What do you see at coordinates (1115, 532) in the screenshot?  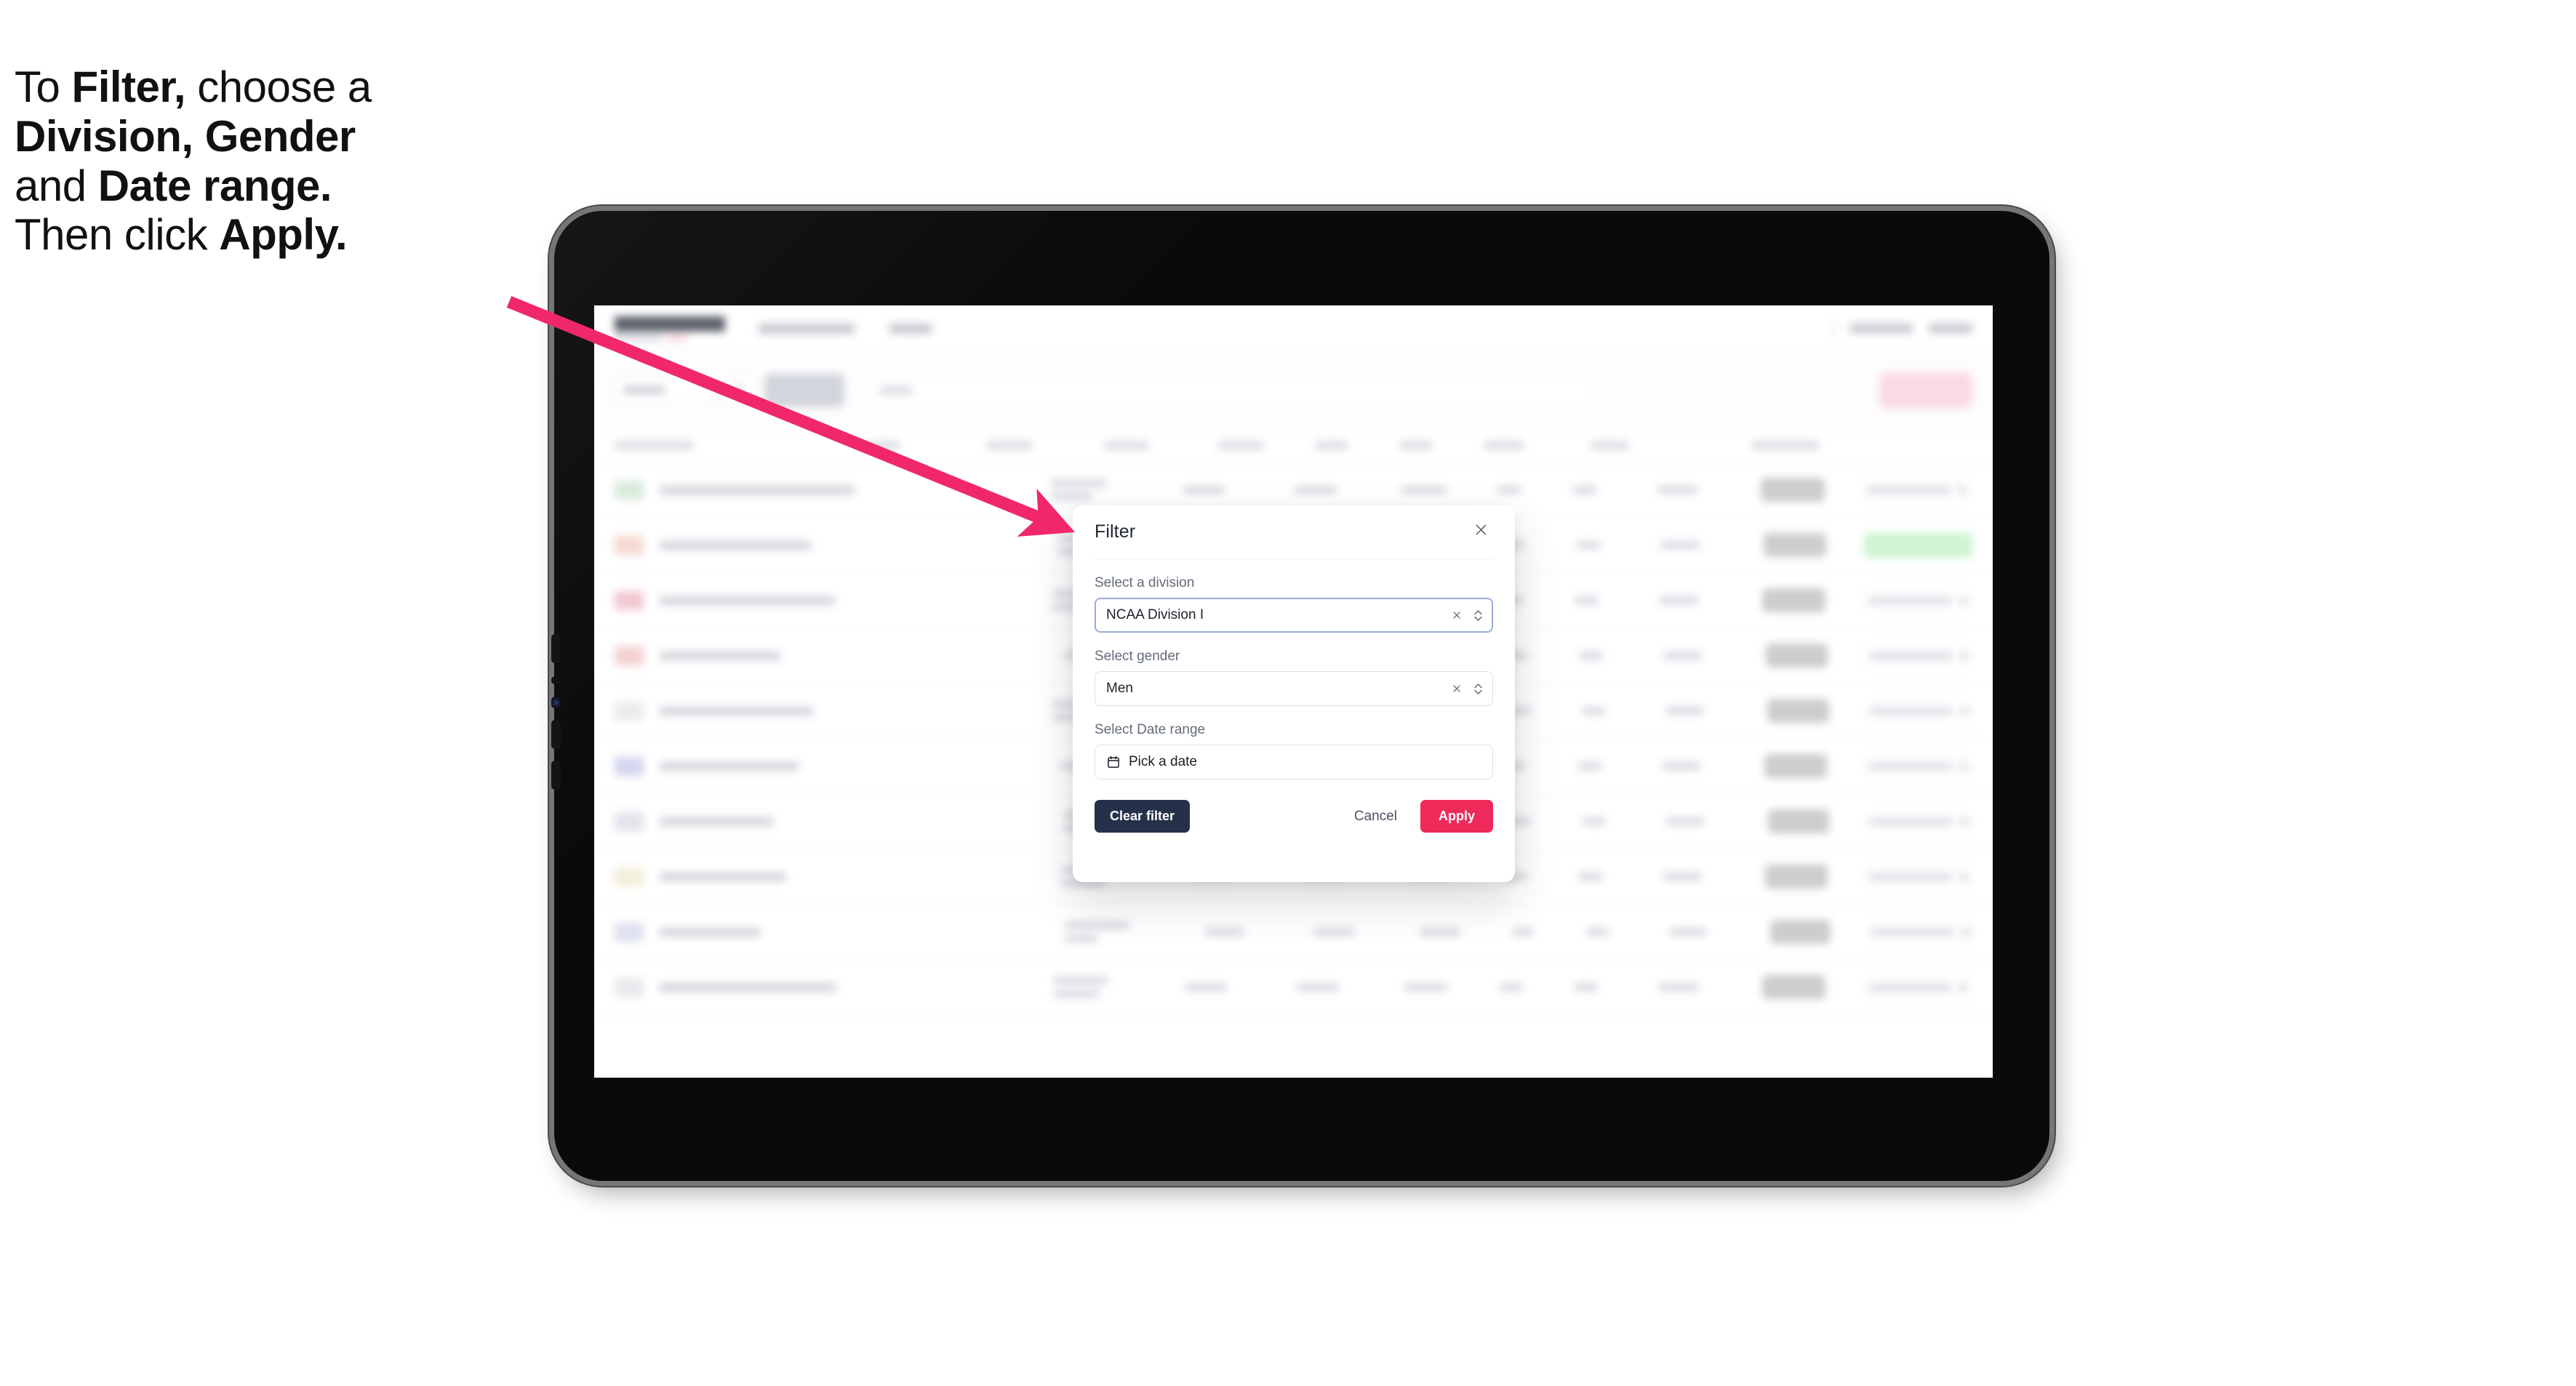 I see `dialog-title: Filter` at bounding box center [1115, 532].